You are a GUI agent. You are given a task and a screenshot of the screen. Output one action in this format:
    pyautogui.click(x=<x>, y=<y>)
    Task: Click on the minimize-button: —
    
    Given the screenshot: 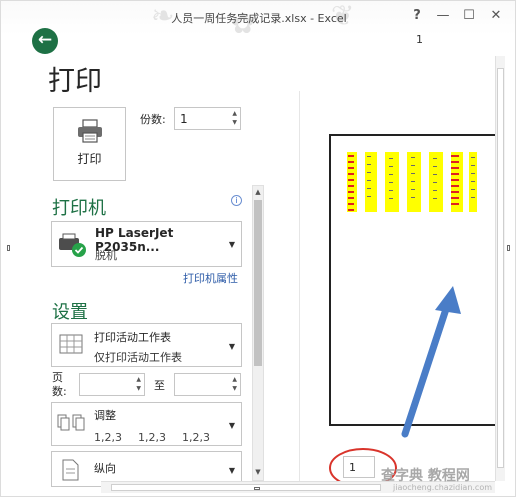 What is the action you would take?
    pyautogui.click(x=443, y=15)
    